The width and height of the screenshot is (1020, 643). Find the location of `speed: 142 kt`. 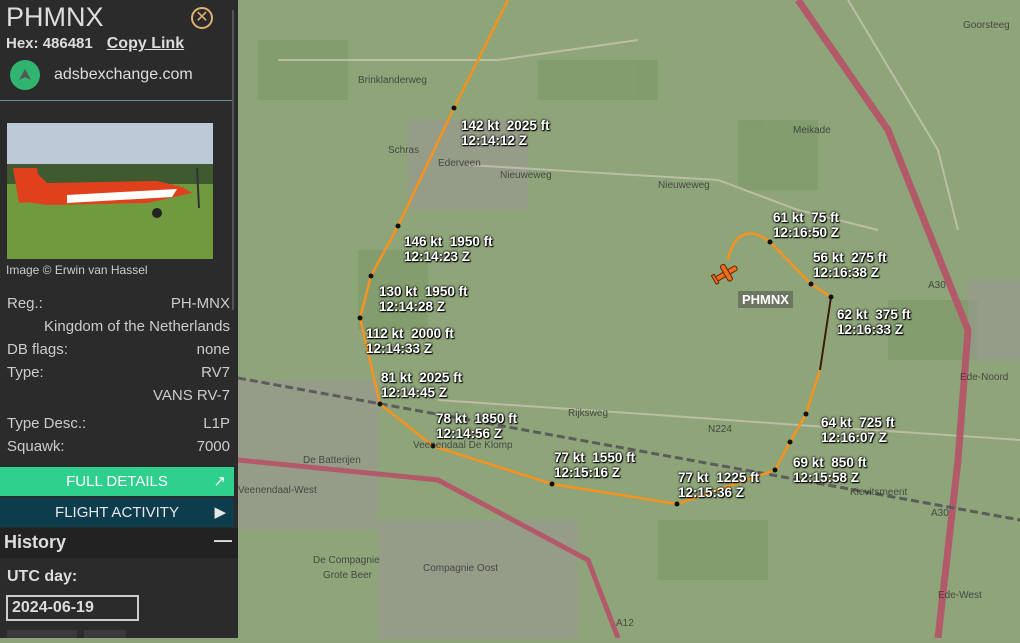

speed: 142 kt is located at coordinates (480, 125).